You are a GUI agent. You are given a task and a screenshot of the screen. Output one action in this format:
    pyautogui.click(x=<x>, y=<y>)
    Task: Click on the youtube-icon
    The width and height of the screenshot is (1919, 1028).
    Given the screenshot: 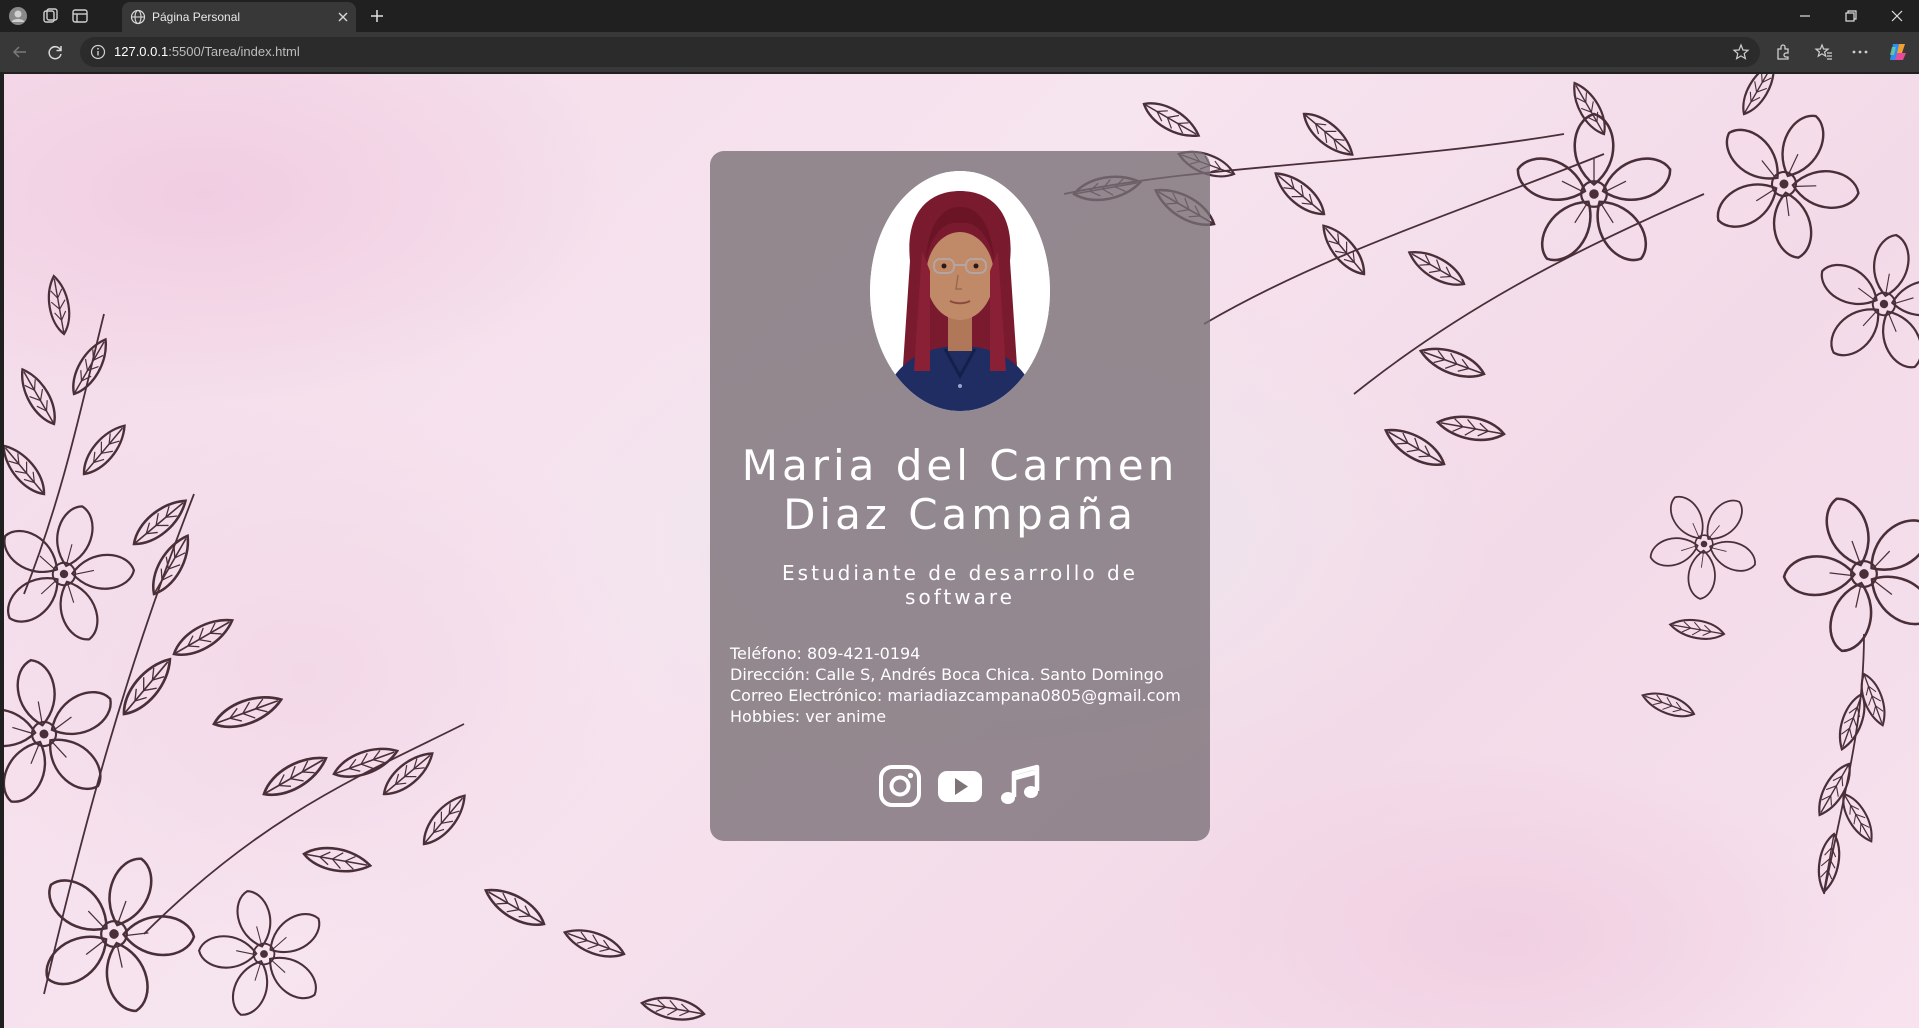 What is the action you would take?
    pyautogui.click(x=960, y=786)
    